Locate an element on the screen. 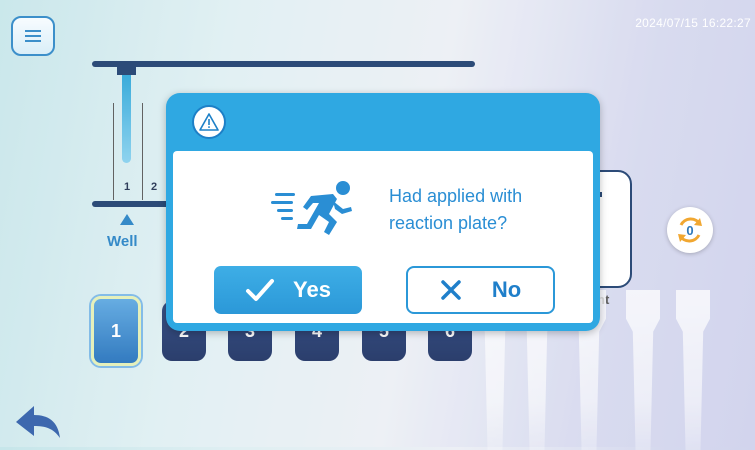 Image resolution: width=755 pixels, height=450 pixels. no-button: No is located at coordinates (480, 290).